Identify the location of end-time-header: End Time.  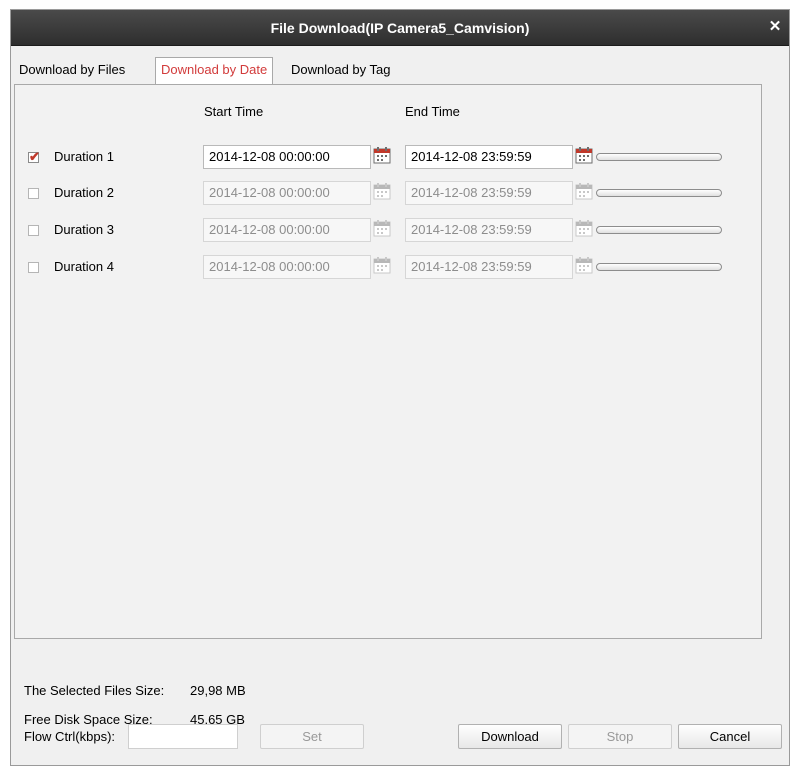
(432, 111).